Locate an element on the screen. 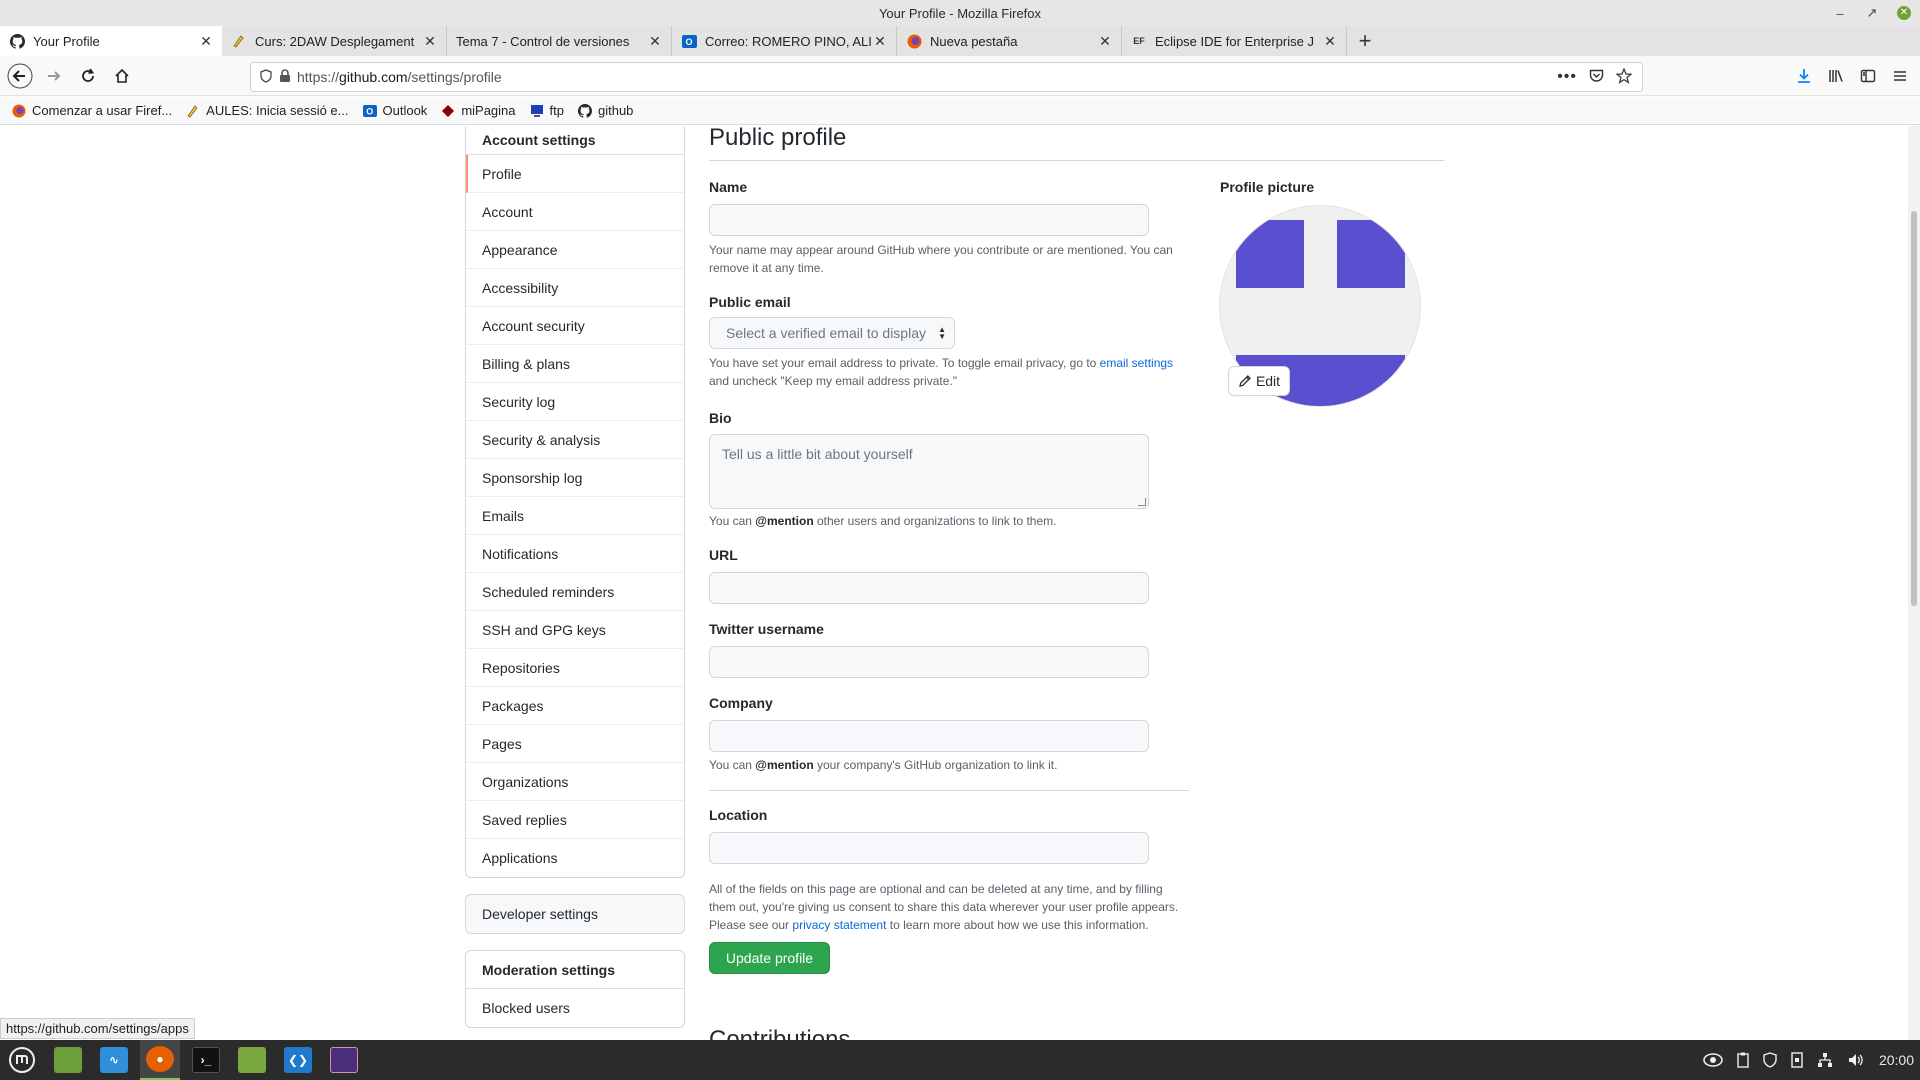  minimize-icon: – is located at coordinates (1840, 13).